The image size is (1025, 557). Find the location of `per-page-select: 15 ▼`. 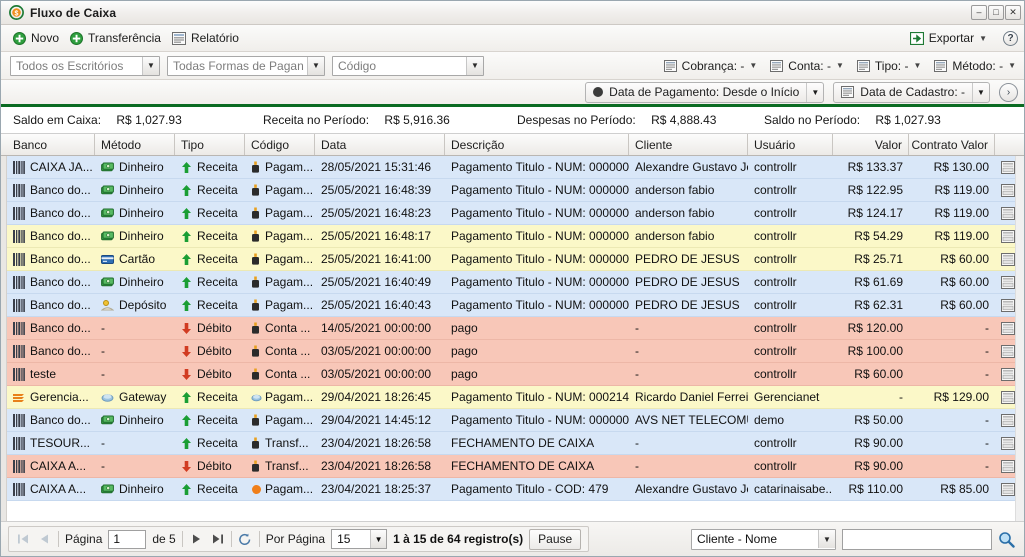

per-page-select: 15 ▼ is located at coordinates (359, 539).